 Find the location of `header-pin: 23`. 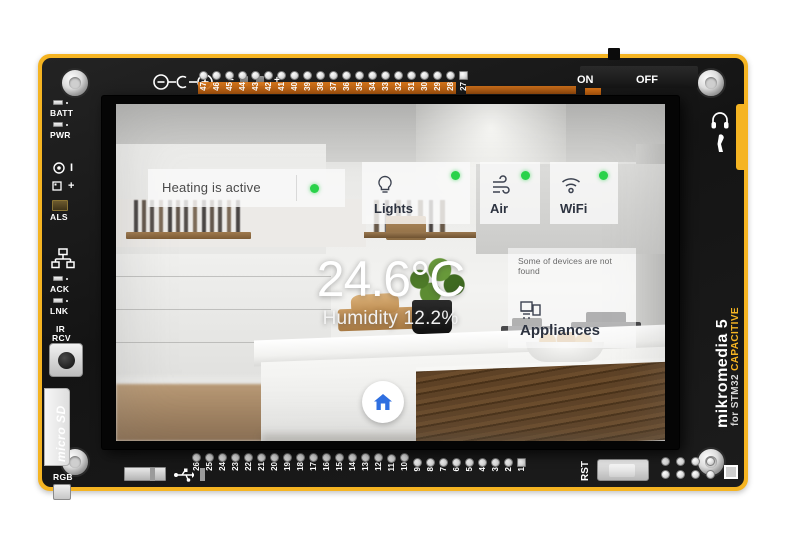

header-pin: 23 is located at coordinates (235, 463).